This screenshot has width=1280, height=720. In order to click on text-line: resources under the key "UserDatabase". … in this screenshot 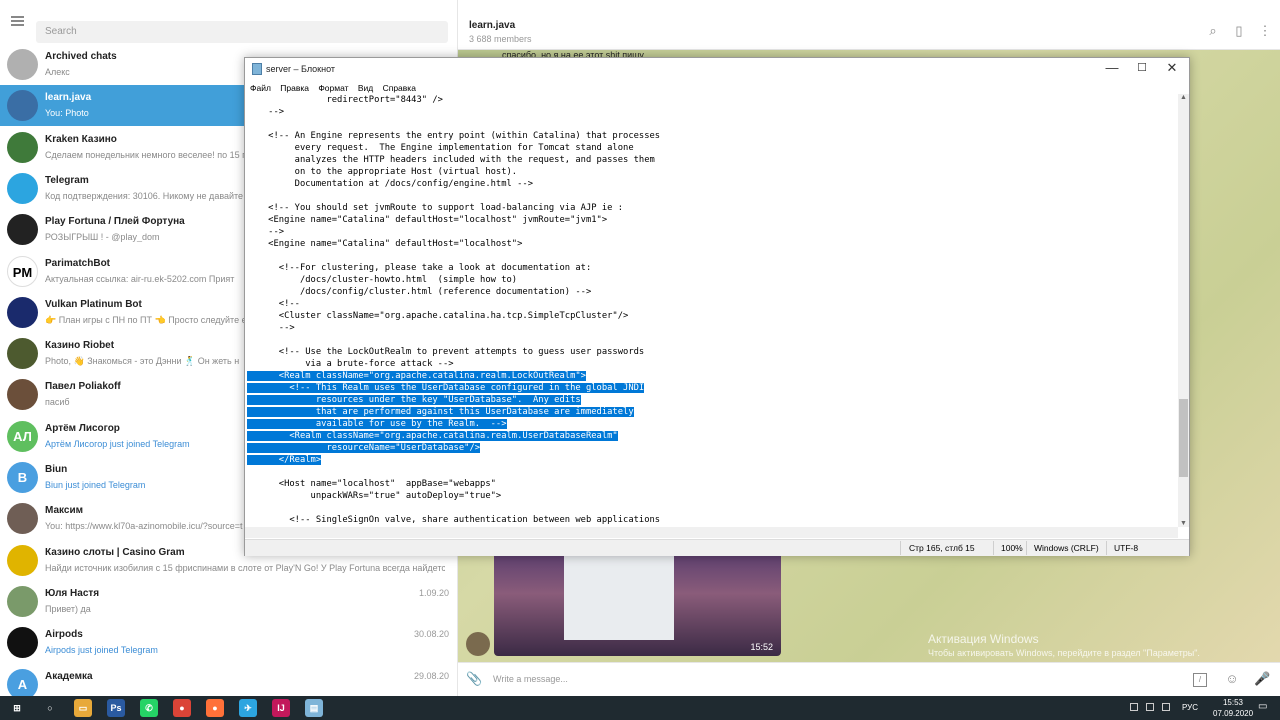, I will do `click(712, 400)`.